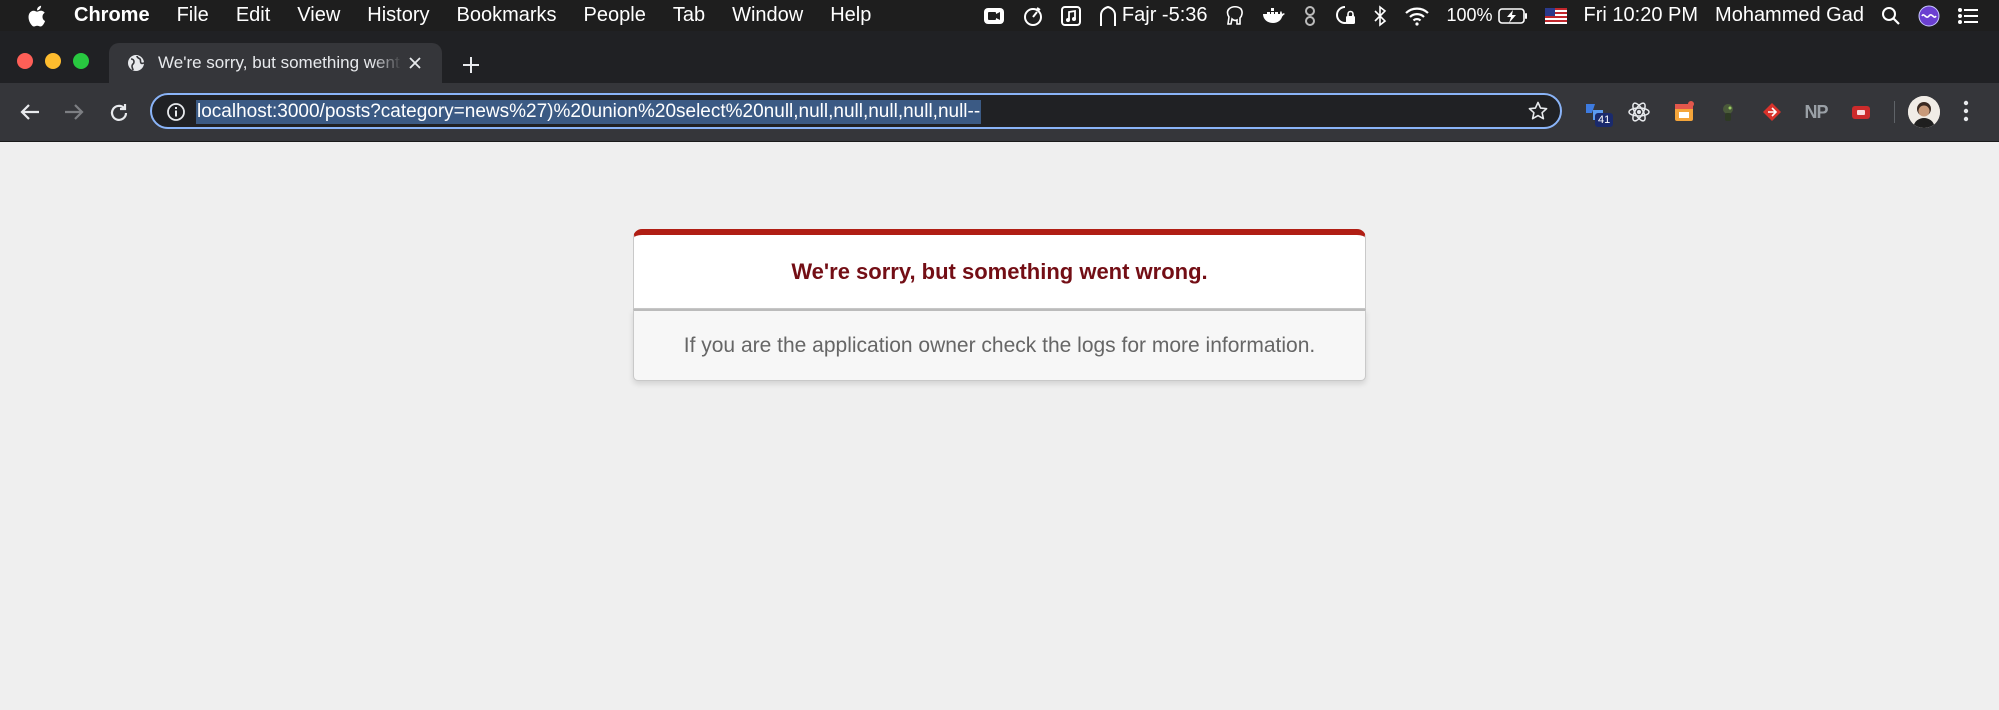 The image size is (1999, 710). Describe the element at coordinates (1417, 16) in the screenshot. I see `wifi-icon` at that location.